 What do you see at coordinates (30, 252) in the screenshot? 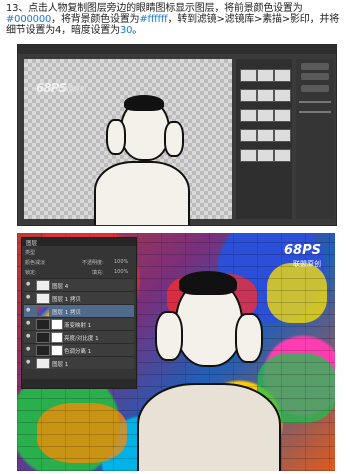
I see `layer-filter-select: 类型` at bounding box center [30, 252].